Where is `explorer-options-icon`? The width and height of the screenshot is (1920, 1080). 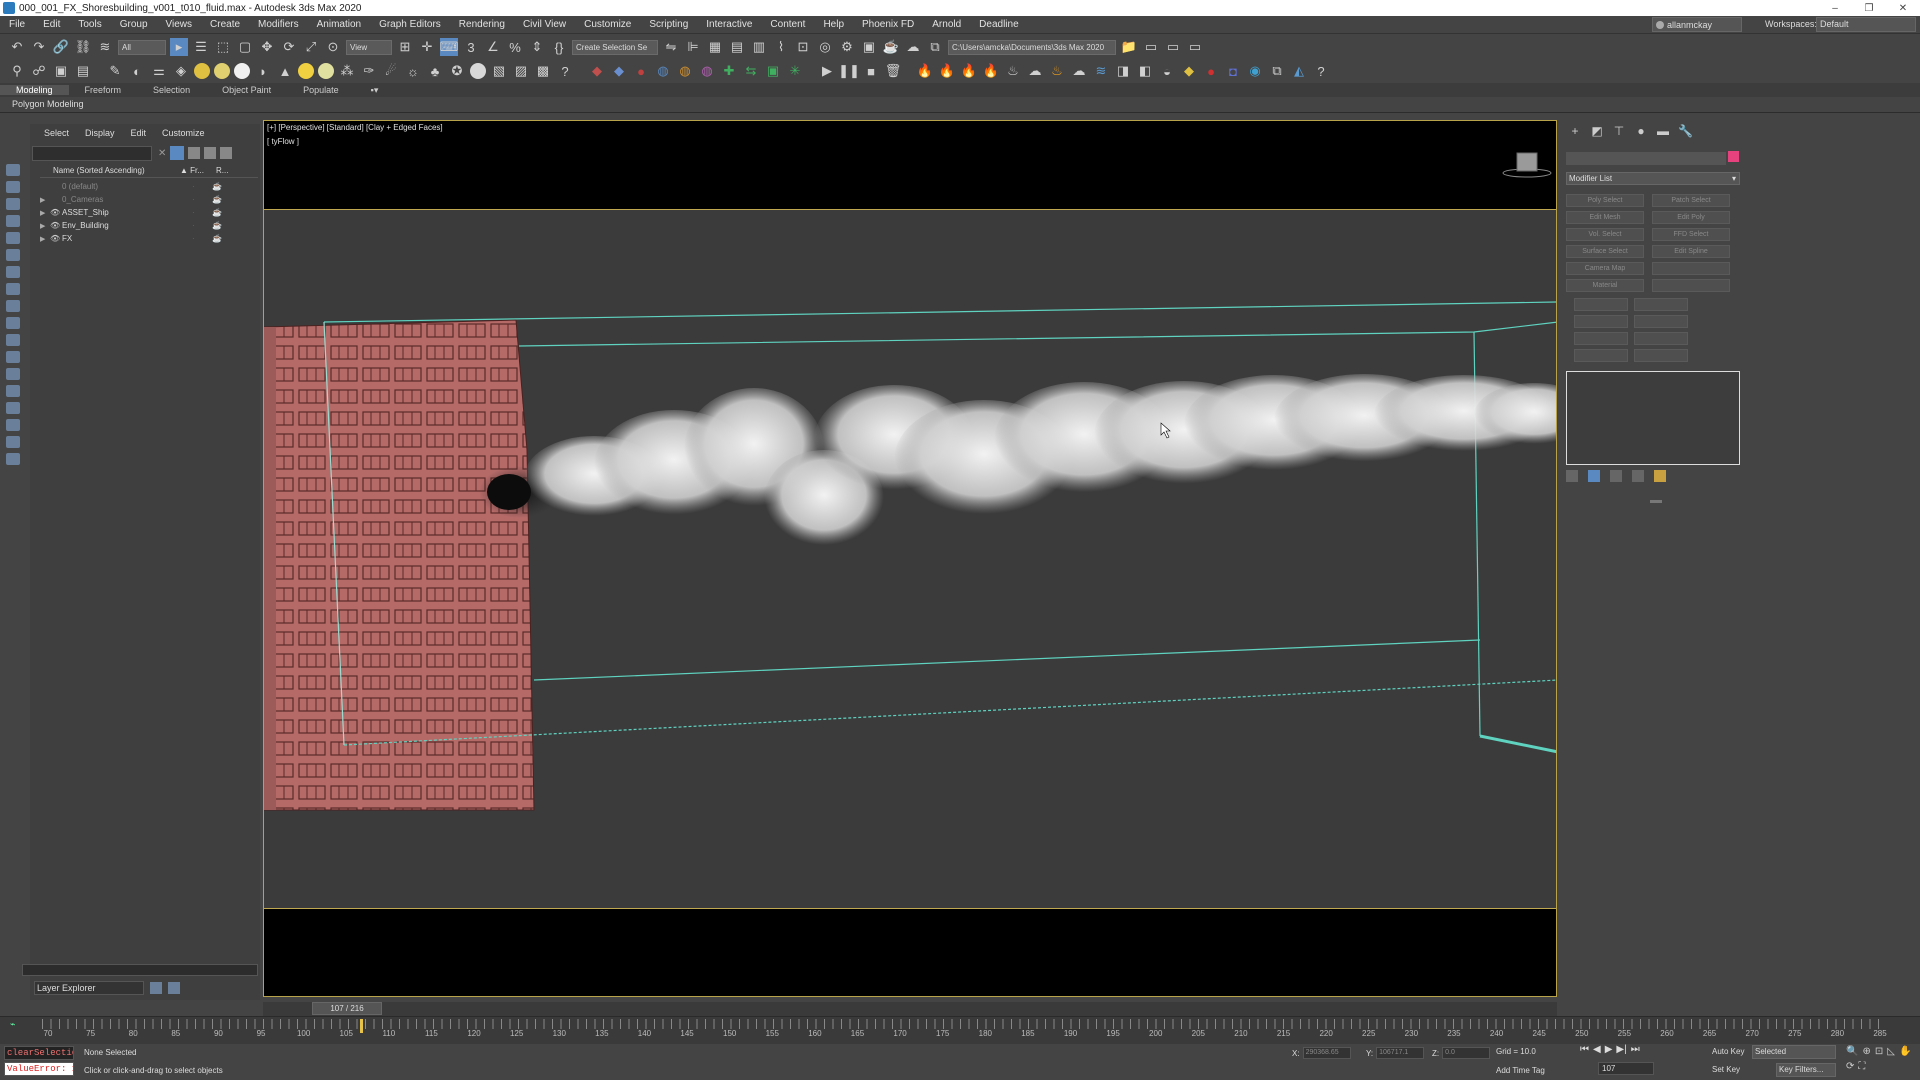
explorer-options-icon is located at coordinates (156, 988).